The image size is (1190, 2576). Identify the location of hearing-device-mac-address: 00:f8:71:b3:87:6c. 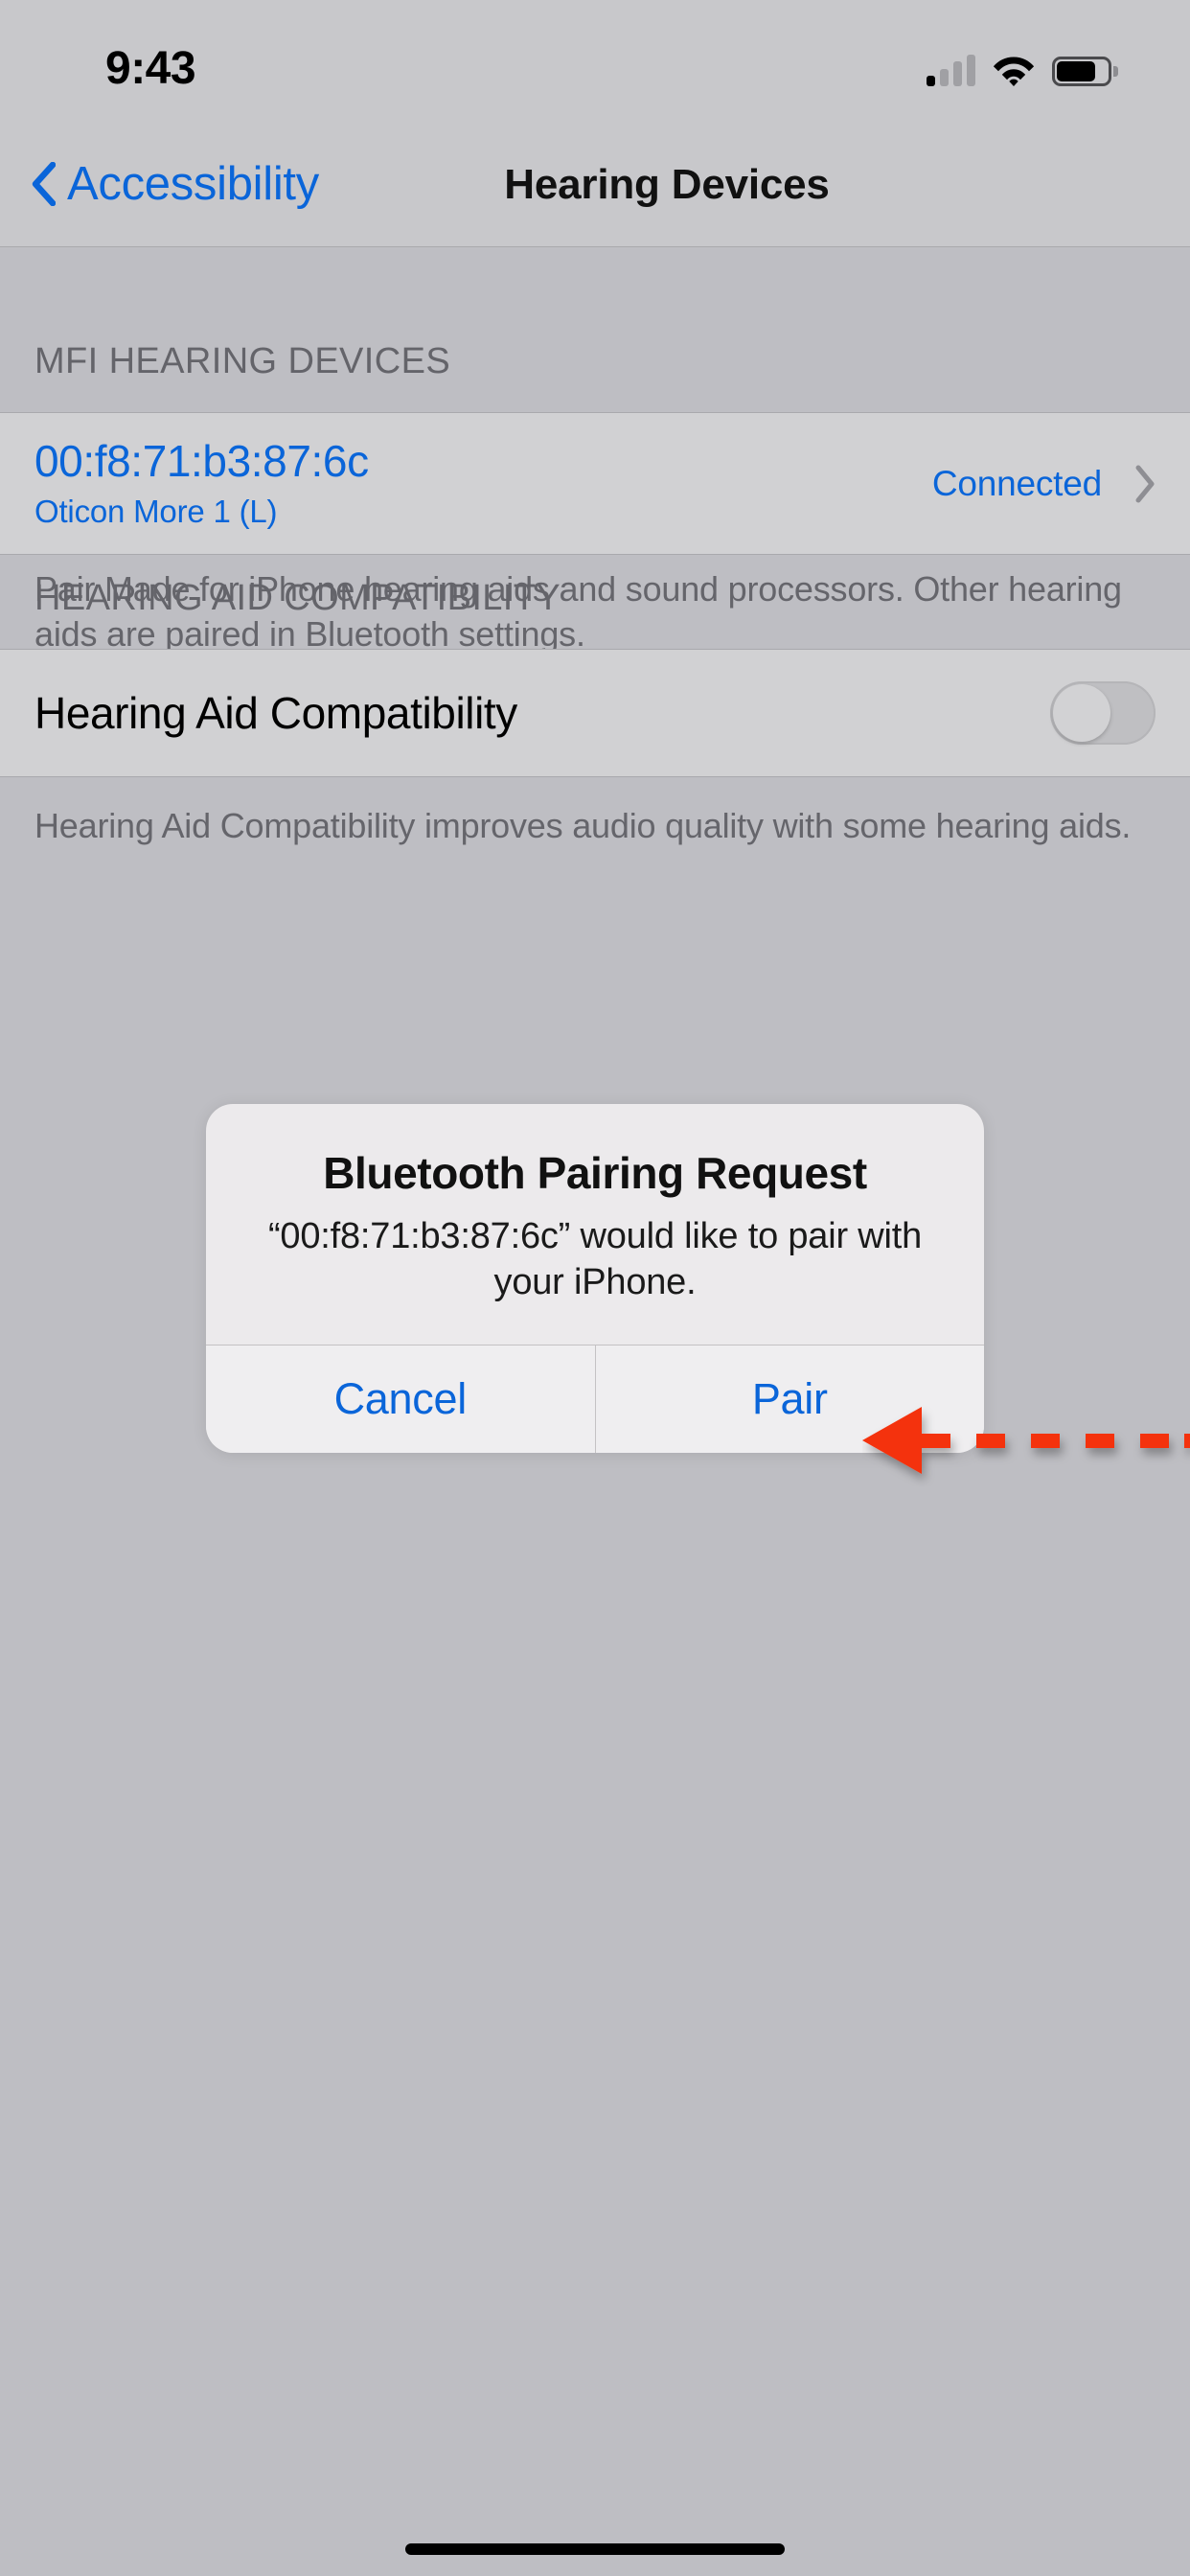
(202, 461).